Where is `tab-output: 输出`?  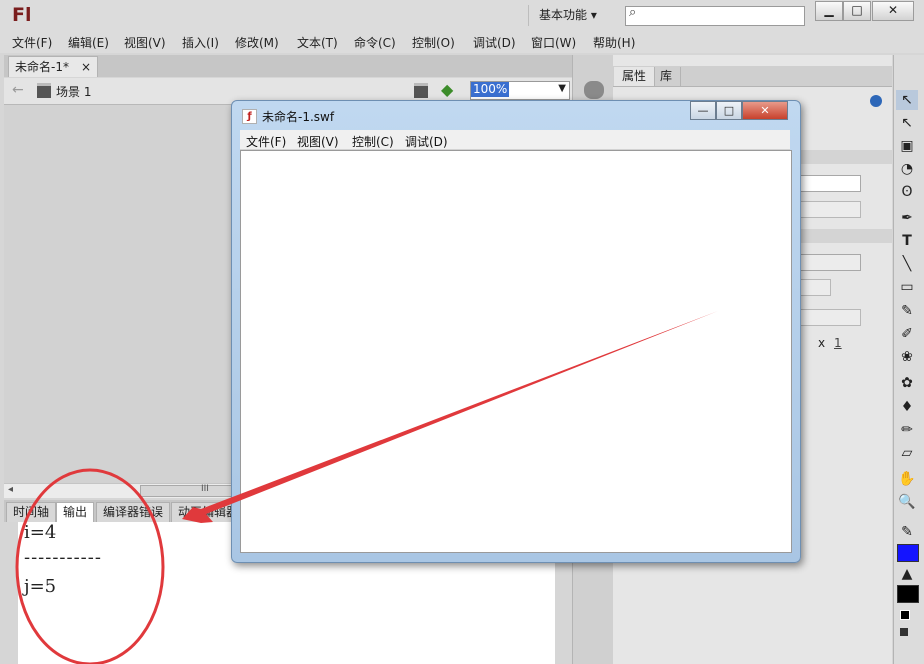
tab-output: 输出 is located at coordinates (75, 512).